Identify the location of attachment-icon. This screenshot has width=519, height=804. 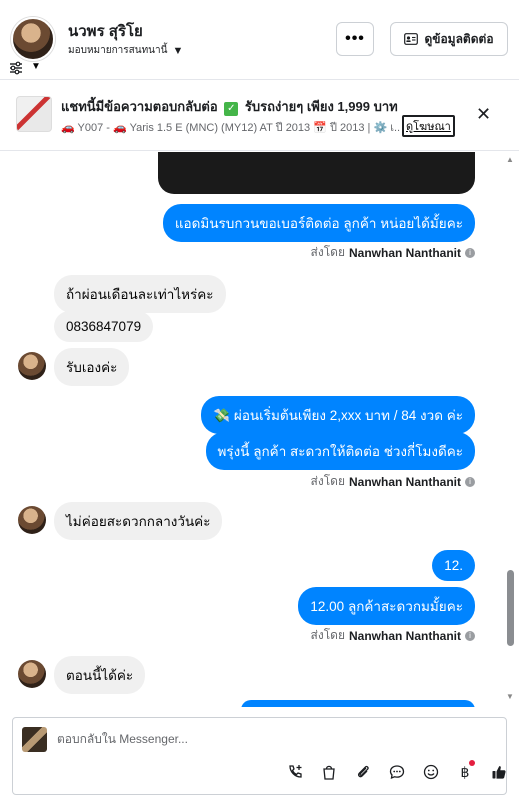
(363, 772).